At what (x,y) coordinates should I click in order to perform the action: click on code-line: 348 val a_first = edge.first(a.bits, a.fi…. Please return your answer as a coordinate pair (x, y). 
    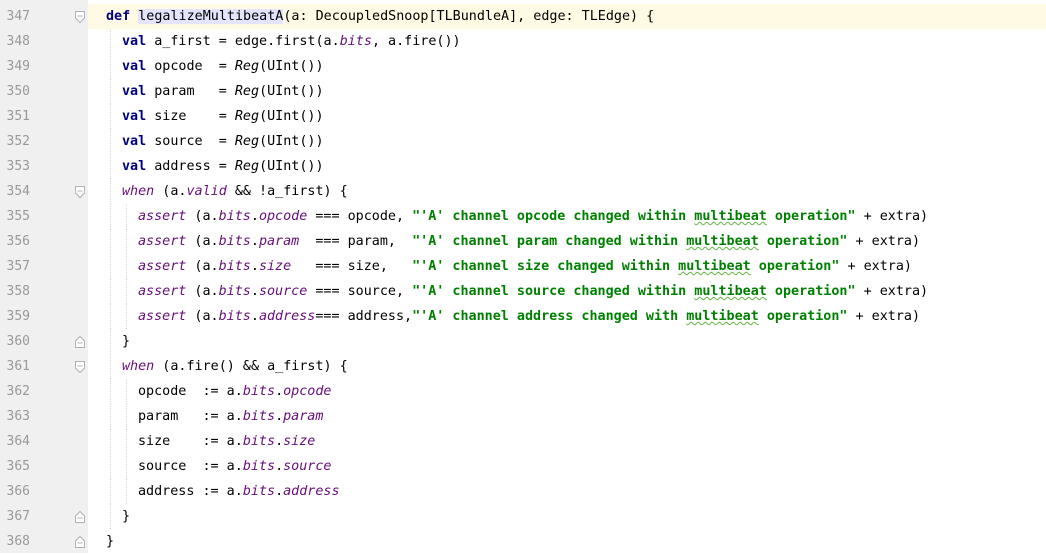
    Looking at the image, I should click on (523, 41).